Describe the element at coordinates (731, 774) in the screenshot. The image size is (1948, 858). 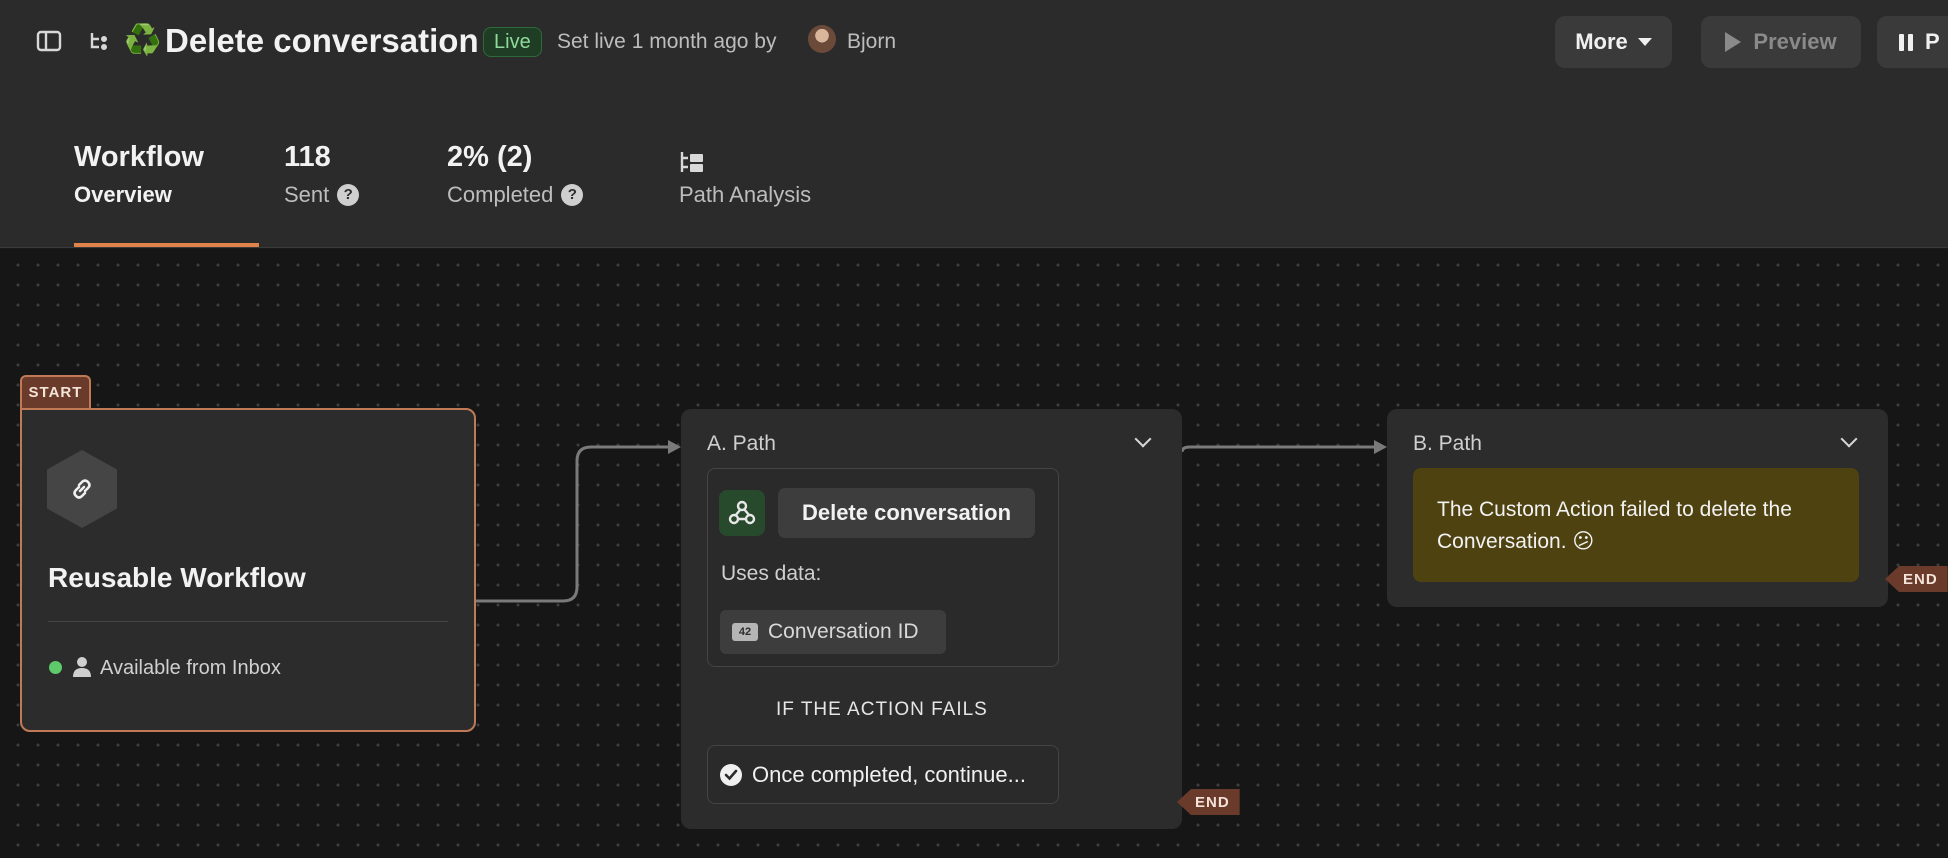
I see `check-circle-icon` at that location.